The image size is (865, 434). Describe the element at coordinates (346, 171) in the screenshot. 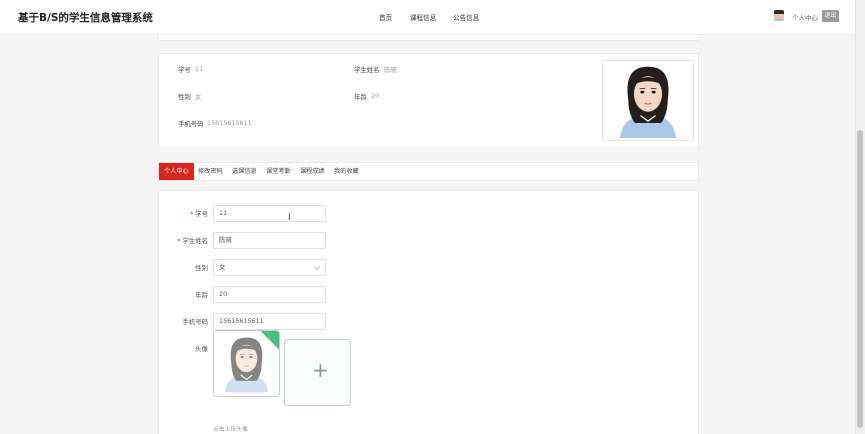

I see `tab-favorites: 我的收藏` at that location.